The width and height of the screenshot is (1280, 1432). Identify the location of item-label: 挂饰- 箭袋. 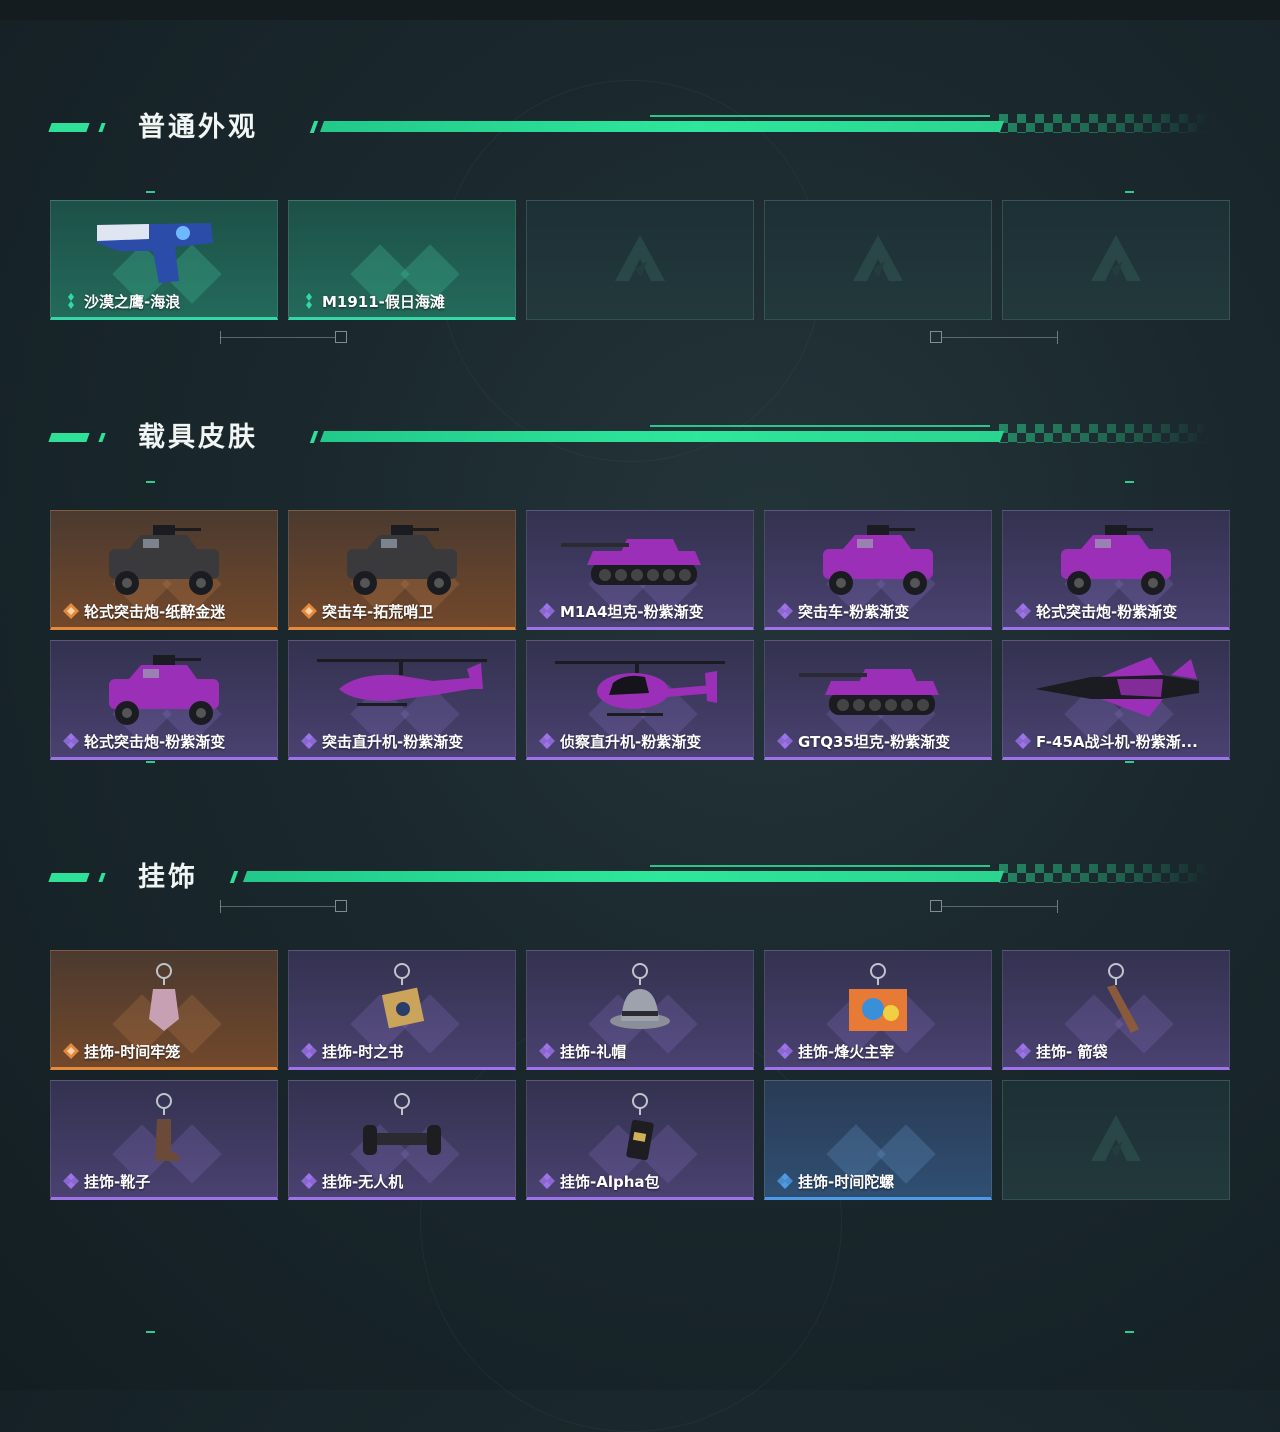
(1072, 1052).